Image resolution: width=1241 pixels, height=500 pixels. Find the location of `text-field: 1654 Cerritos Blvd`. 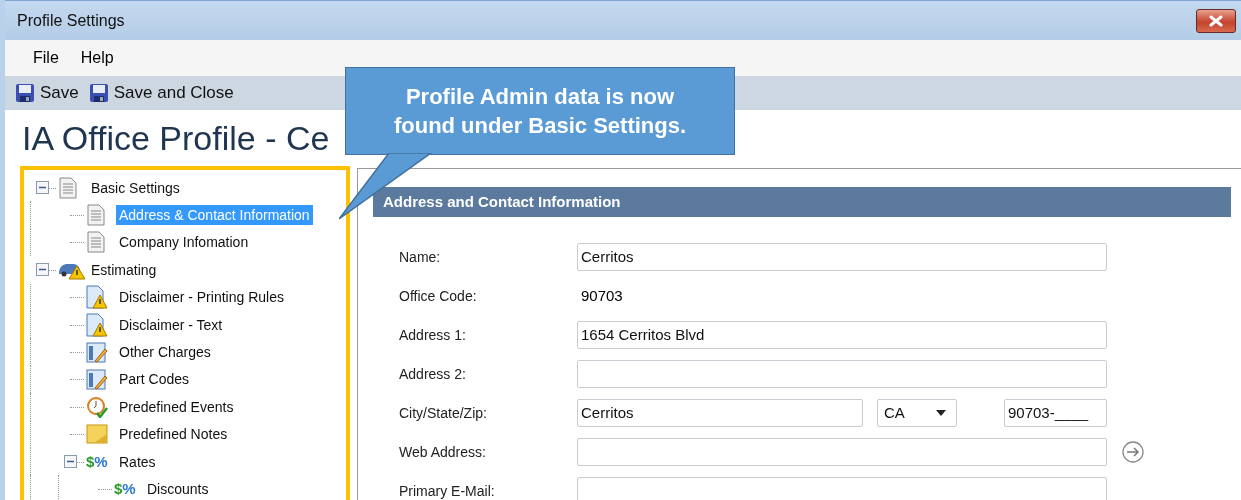

text-field: 1654 Cerritos Blvd is located at coordinates (842, 334).